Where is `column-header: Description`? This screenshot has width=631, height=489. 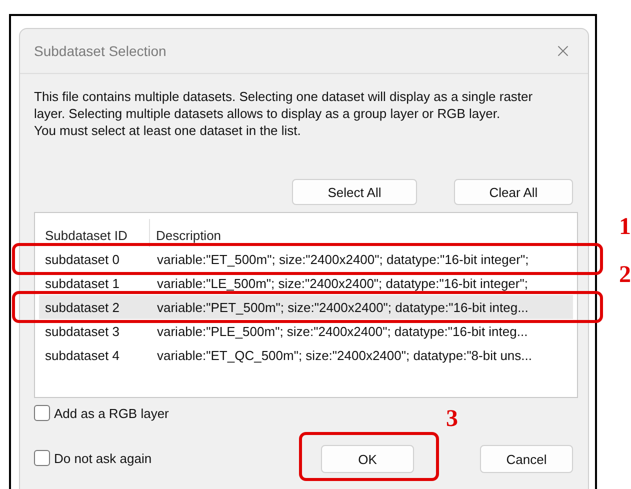 column-header: Description is located at coordinates (361, 233).